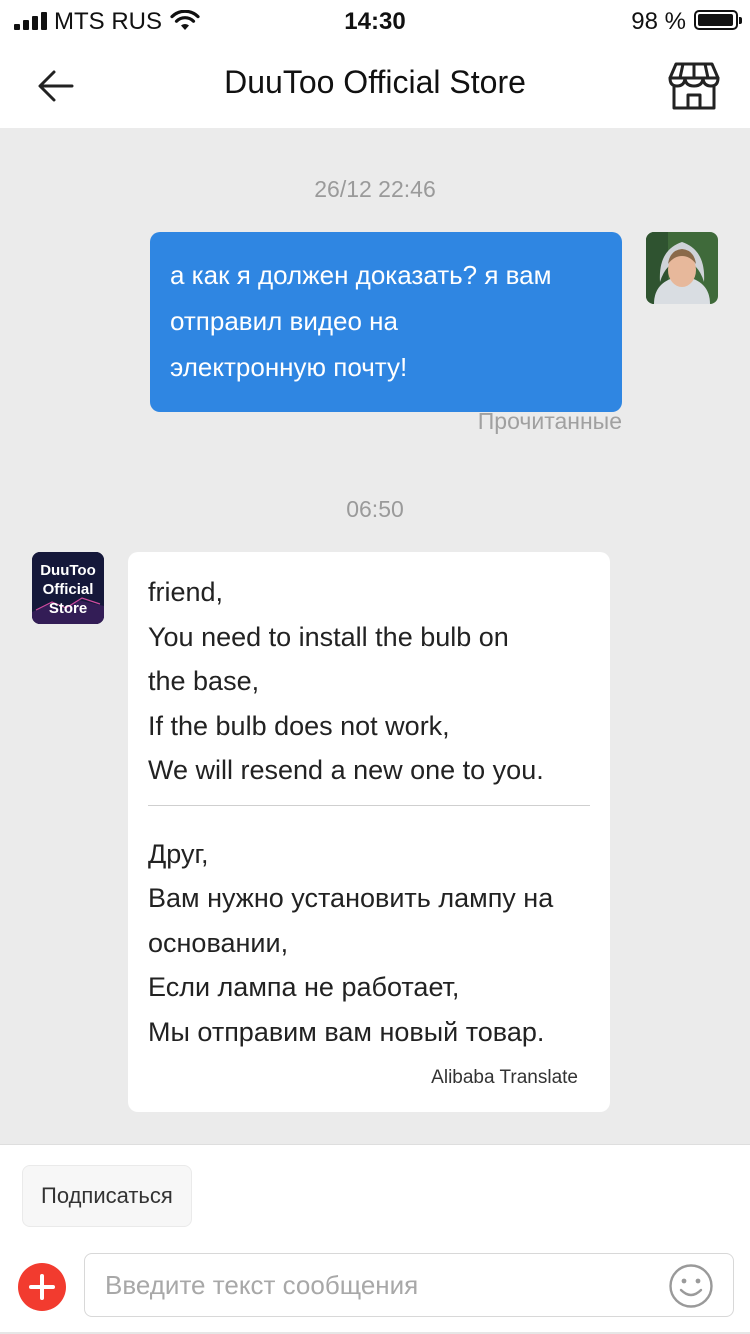 Image resolution: width=750 pixels, height=1334 pixels. Describe the element at coordinates (375, 509) in the screenshot. I see `message-timestamp: 06:50` at that location.